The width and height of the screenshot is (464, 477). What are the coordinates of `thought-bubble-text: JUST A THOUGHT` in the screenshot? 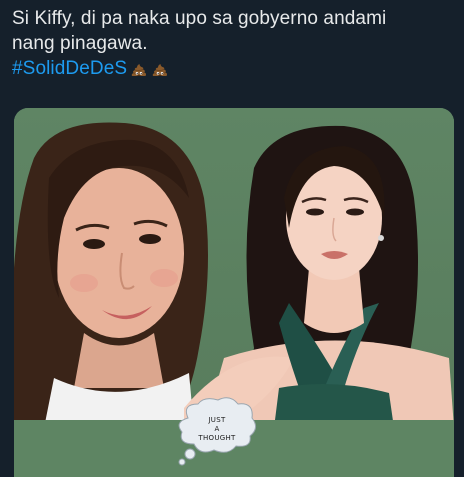 It's located at (217, 429).